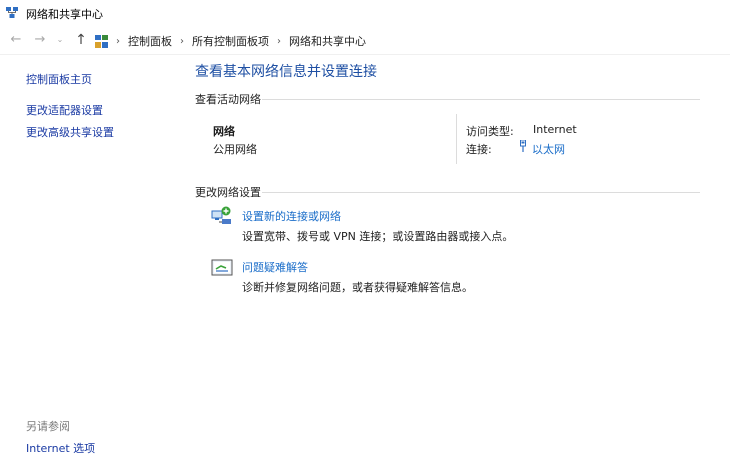  I want to click on ethernet-connection-link: 以太网, so click(548, 149).